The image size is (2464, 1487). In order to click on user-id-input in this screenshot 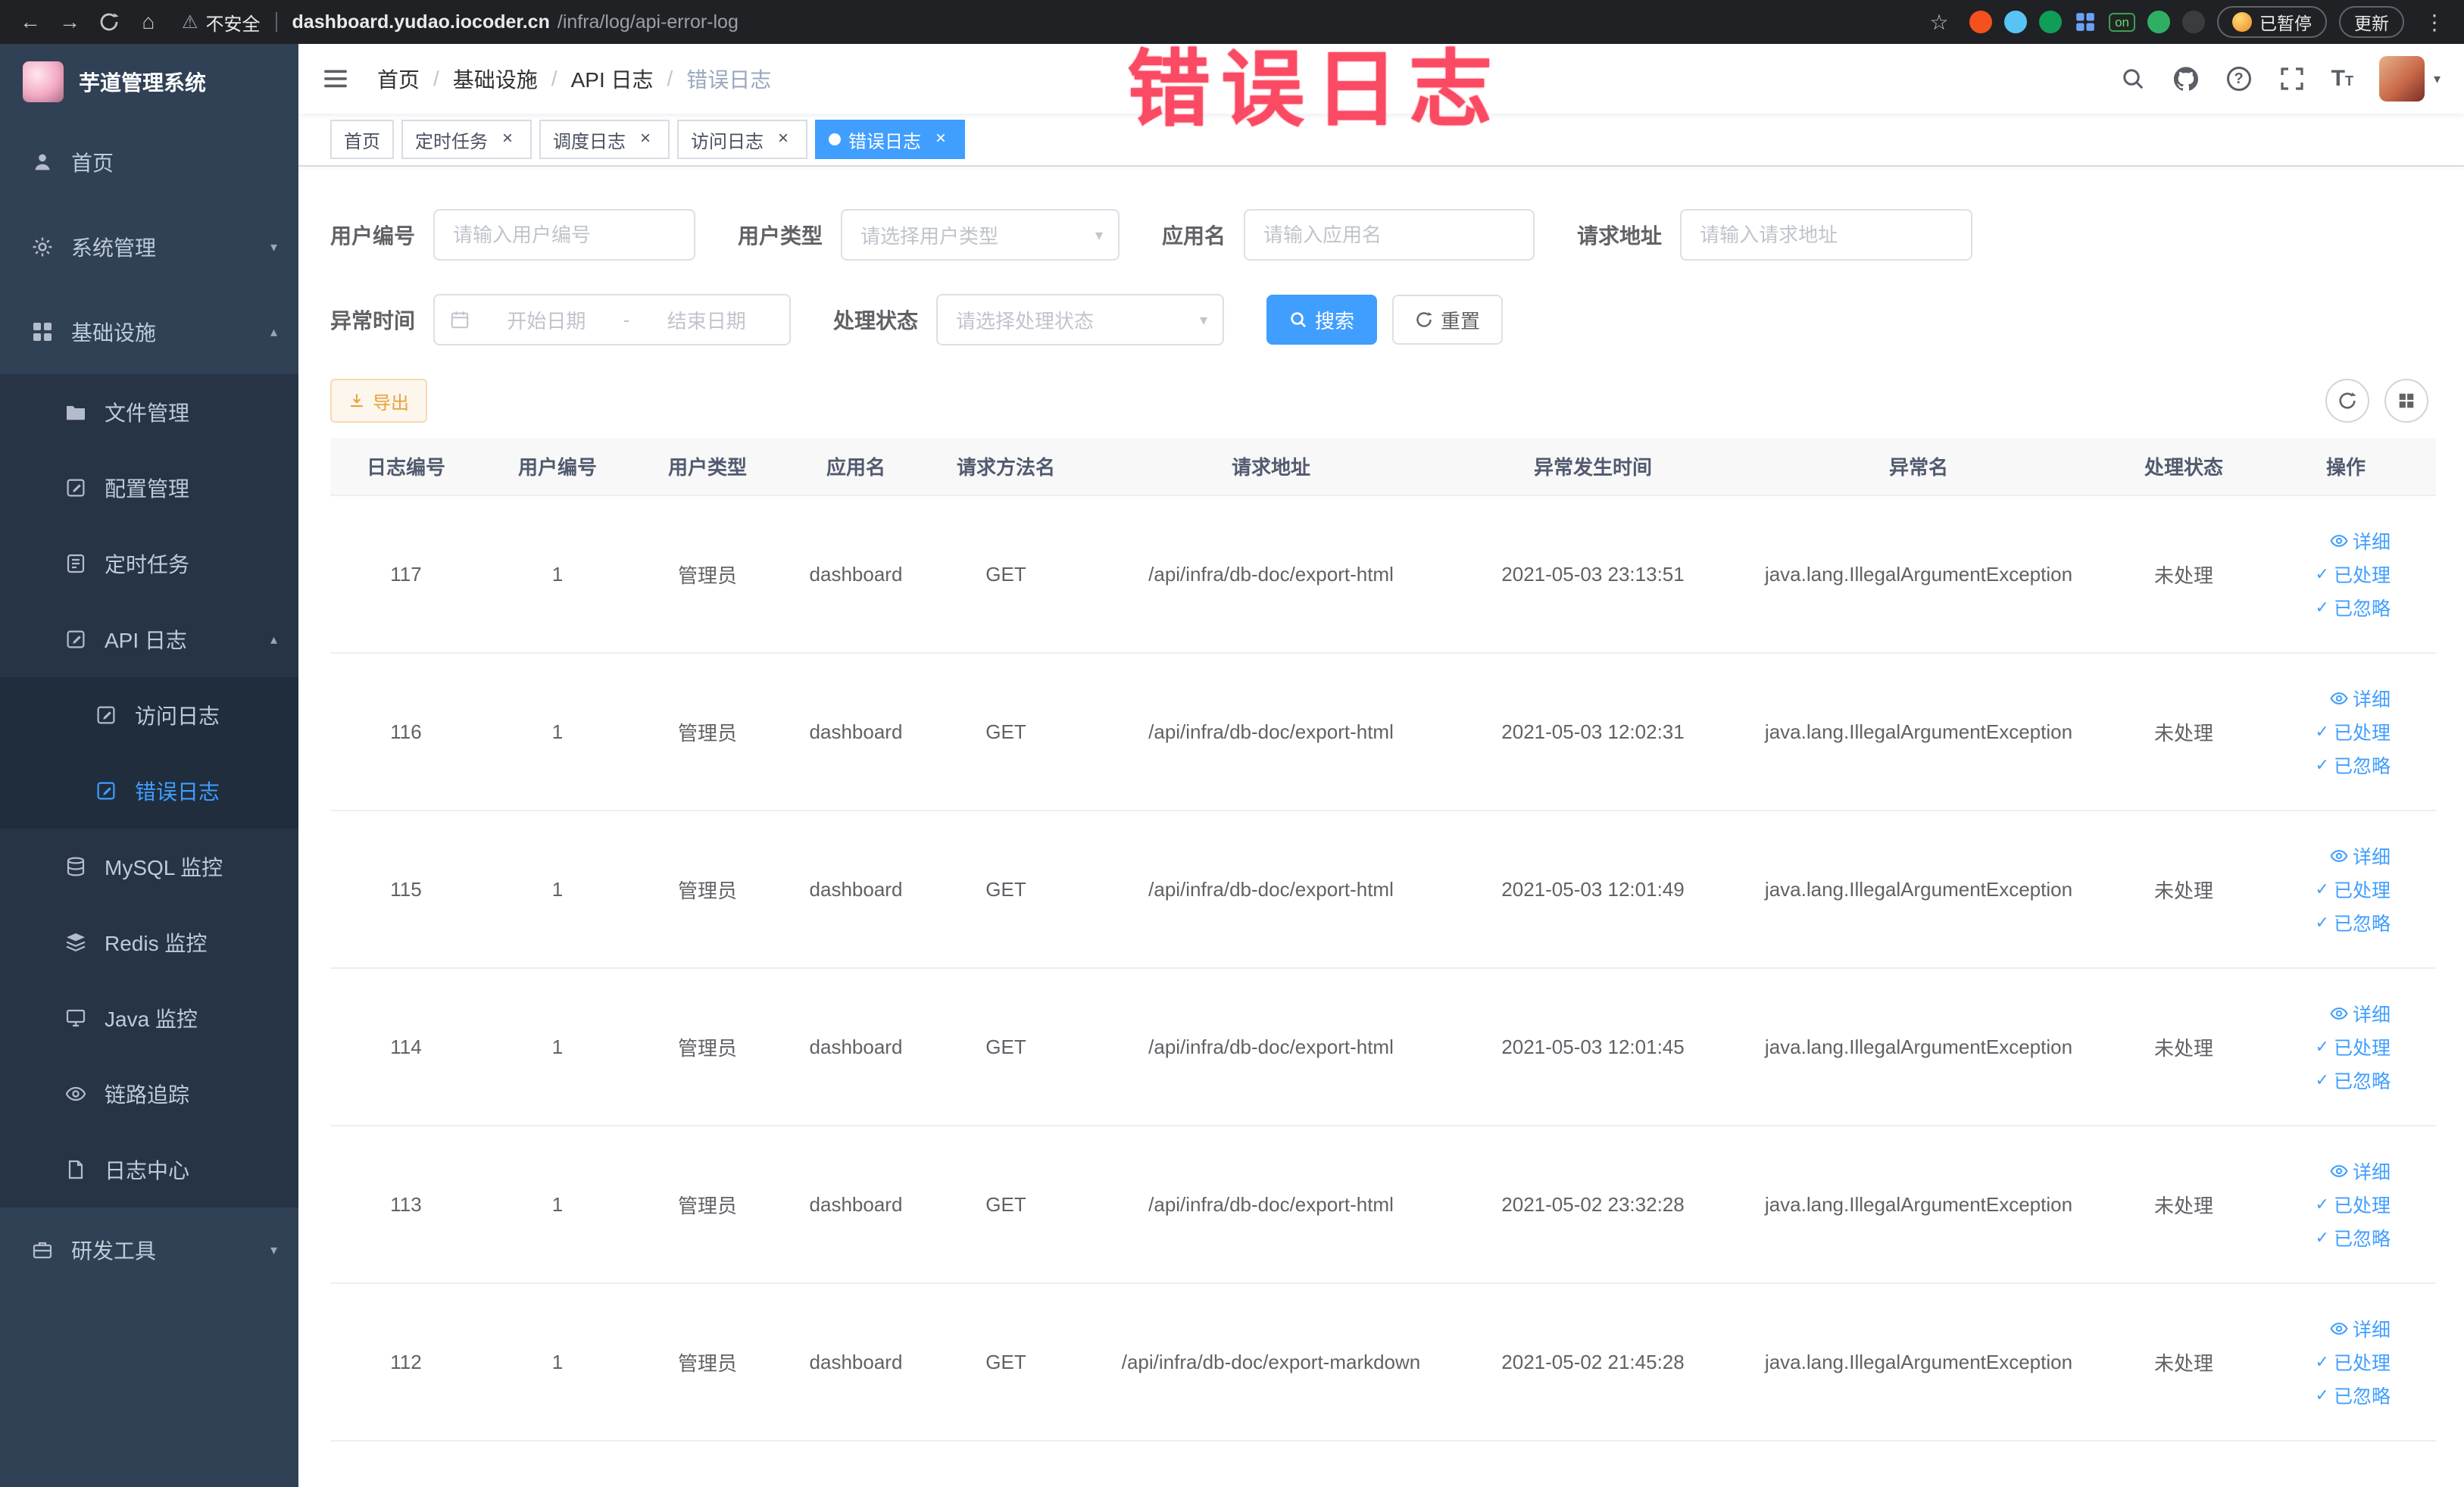, I will do `click(564, 235)`.